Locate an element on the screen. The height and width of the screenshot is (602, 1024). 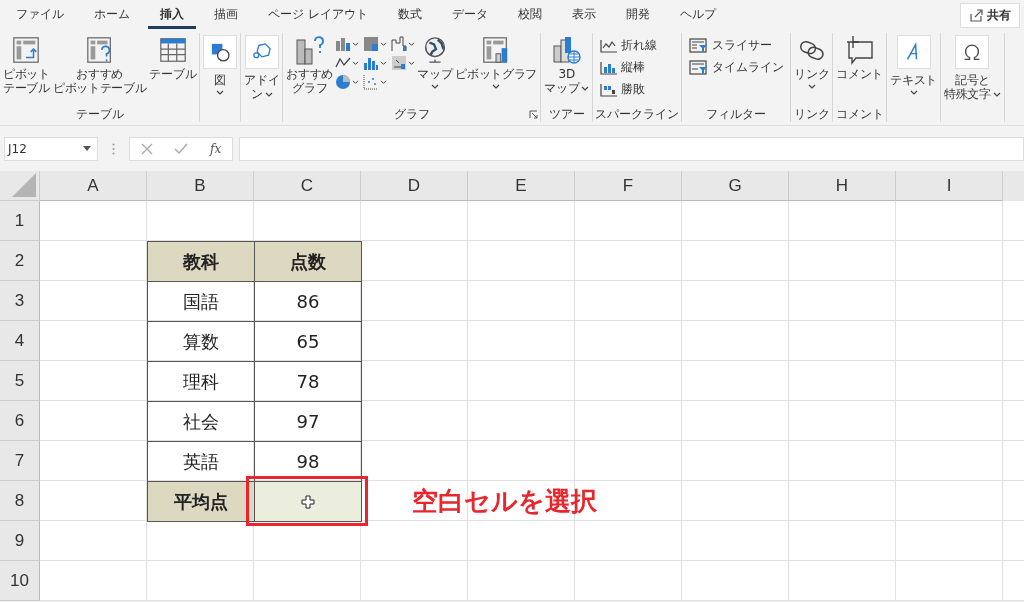
cancel-icon is located at coordinates (146, 148).